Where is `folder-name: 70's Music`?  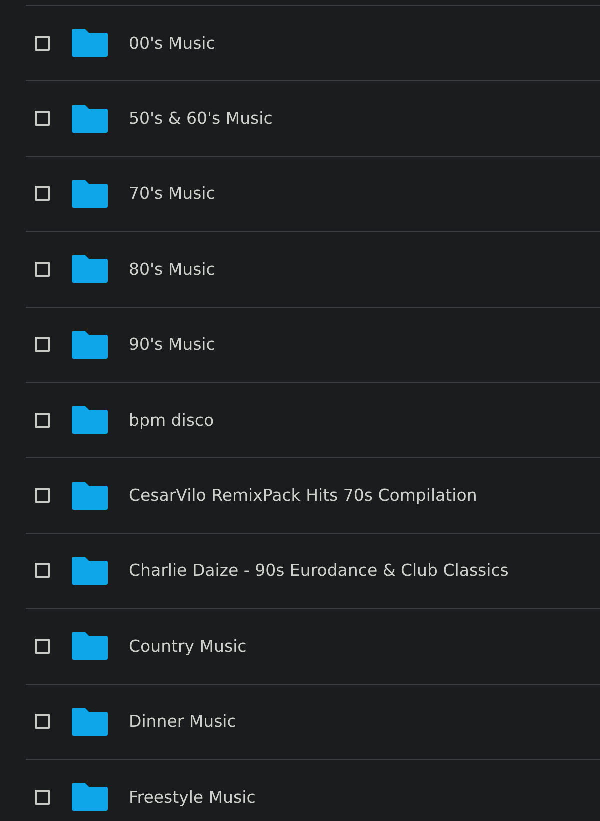 folder-name: 70's Music is located at coordinates (172, 194).